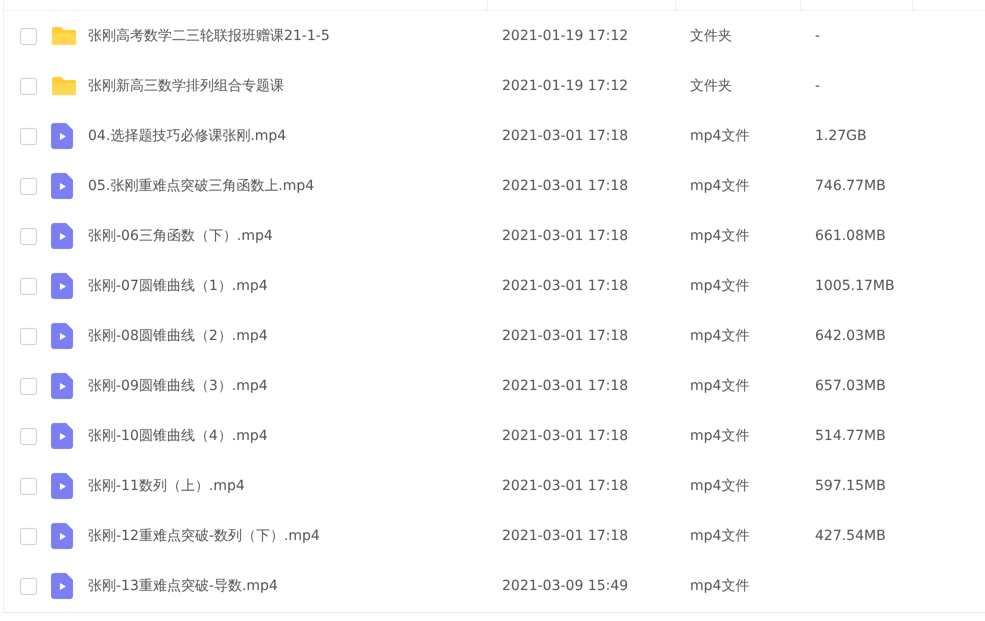 The height and width of the screenshot is (621, 985). Describe the element at coordinates (855, 286) in the screenshot. I see `file-size: 1005.17MB` at that location.